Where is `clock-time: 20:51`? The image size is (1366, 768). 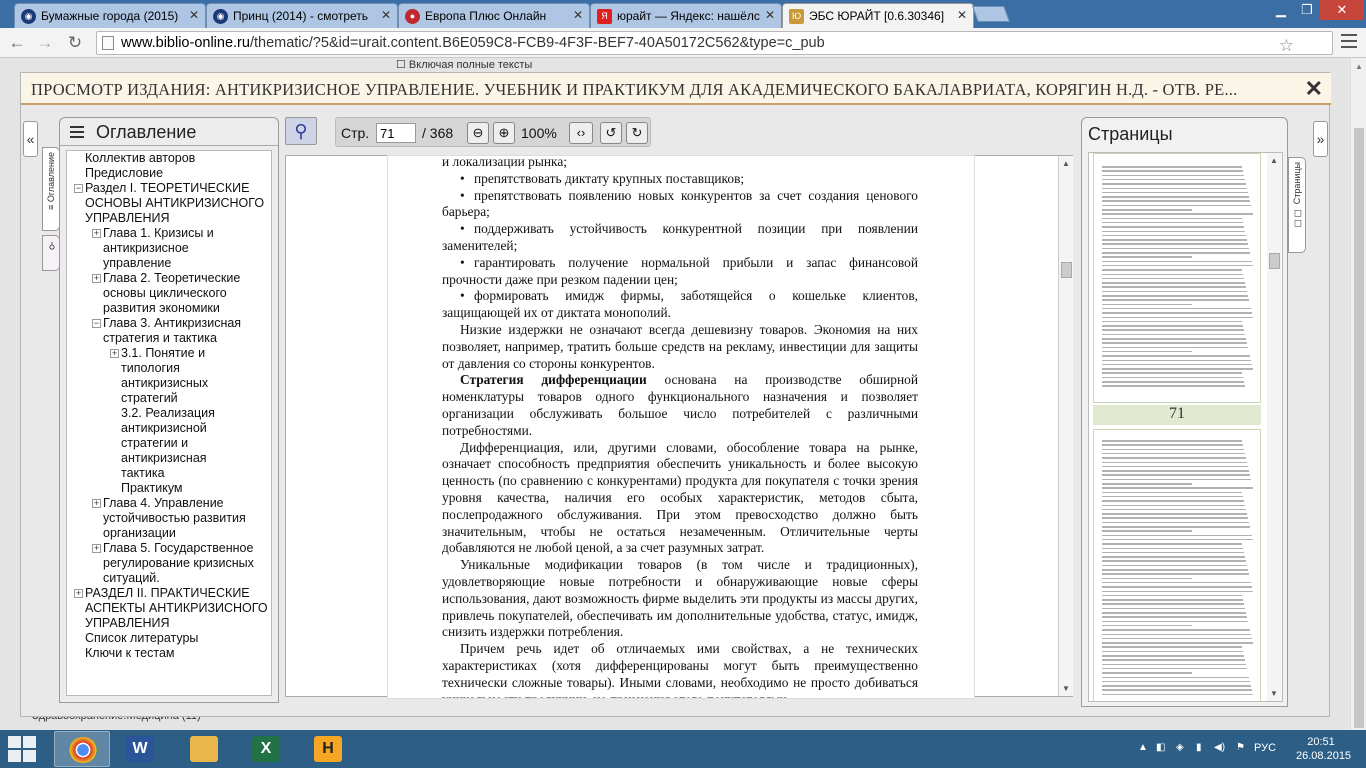
clock-time: 20:51 is located at coordinates (1321, 742).